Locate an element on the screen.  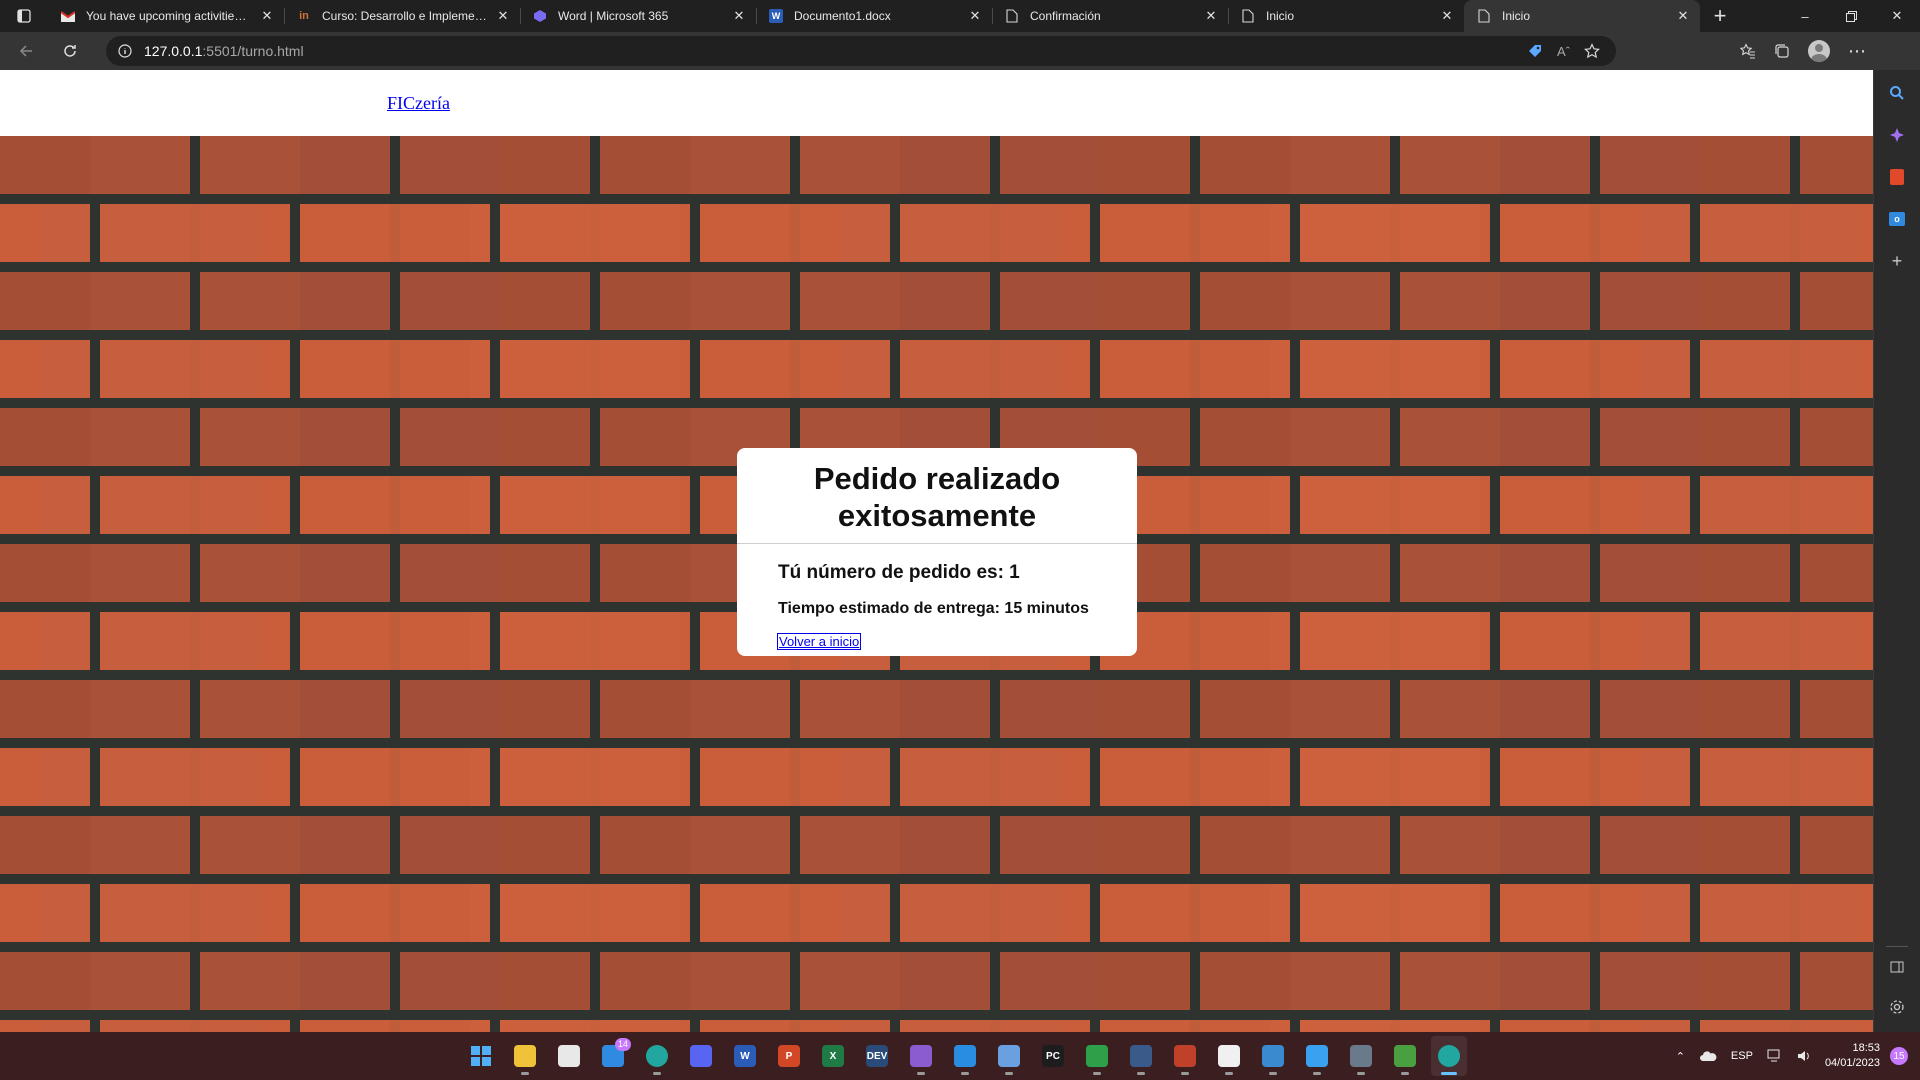
refresh-button is located at coordinates (70, 51).